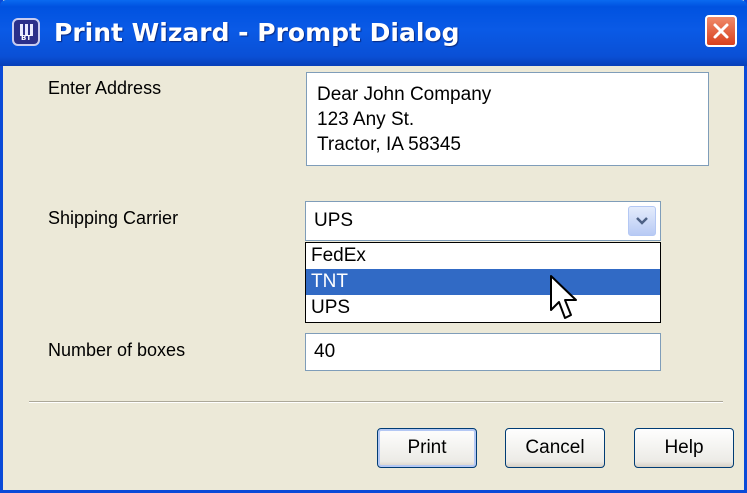  What do you see at coordinates (563, 297) in the screenshot?
I see `mouse-cursor-icon` at bounding box center [563, 297].